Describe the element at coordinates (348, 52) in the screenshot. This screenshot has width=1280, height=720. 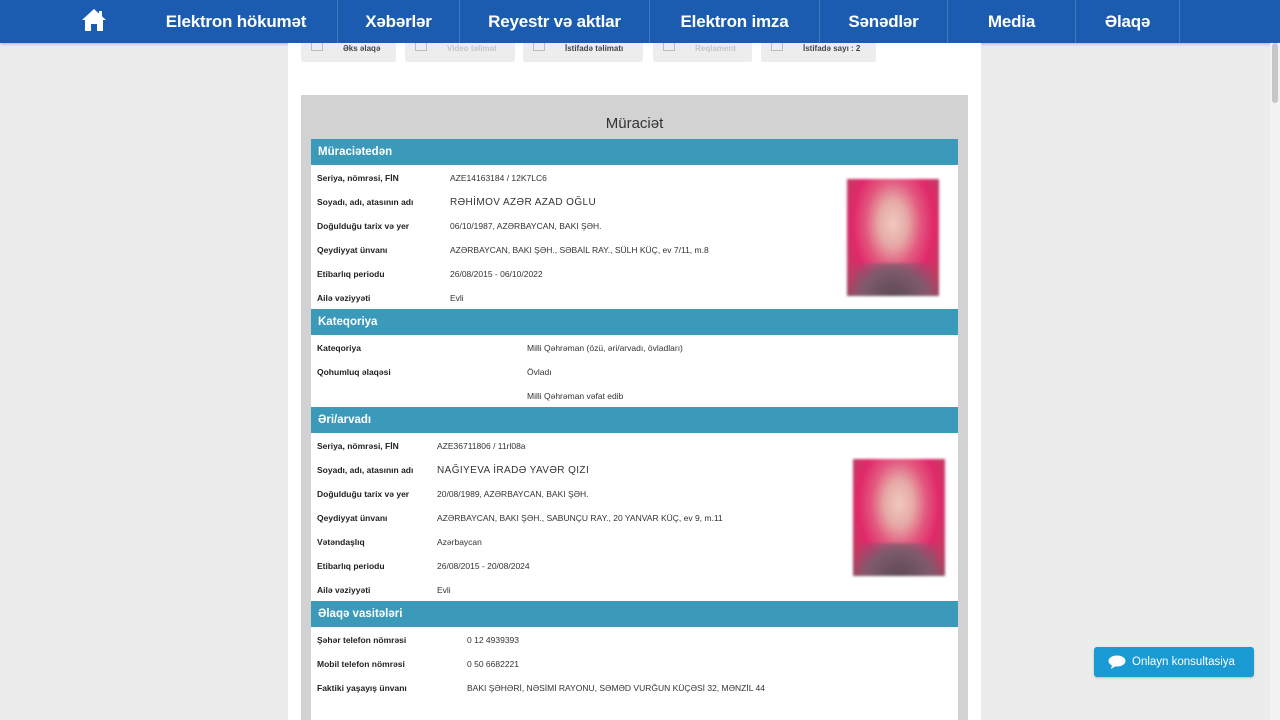
I see `feedback-button: Əks əlaqə` at that location.